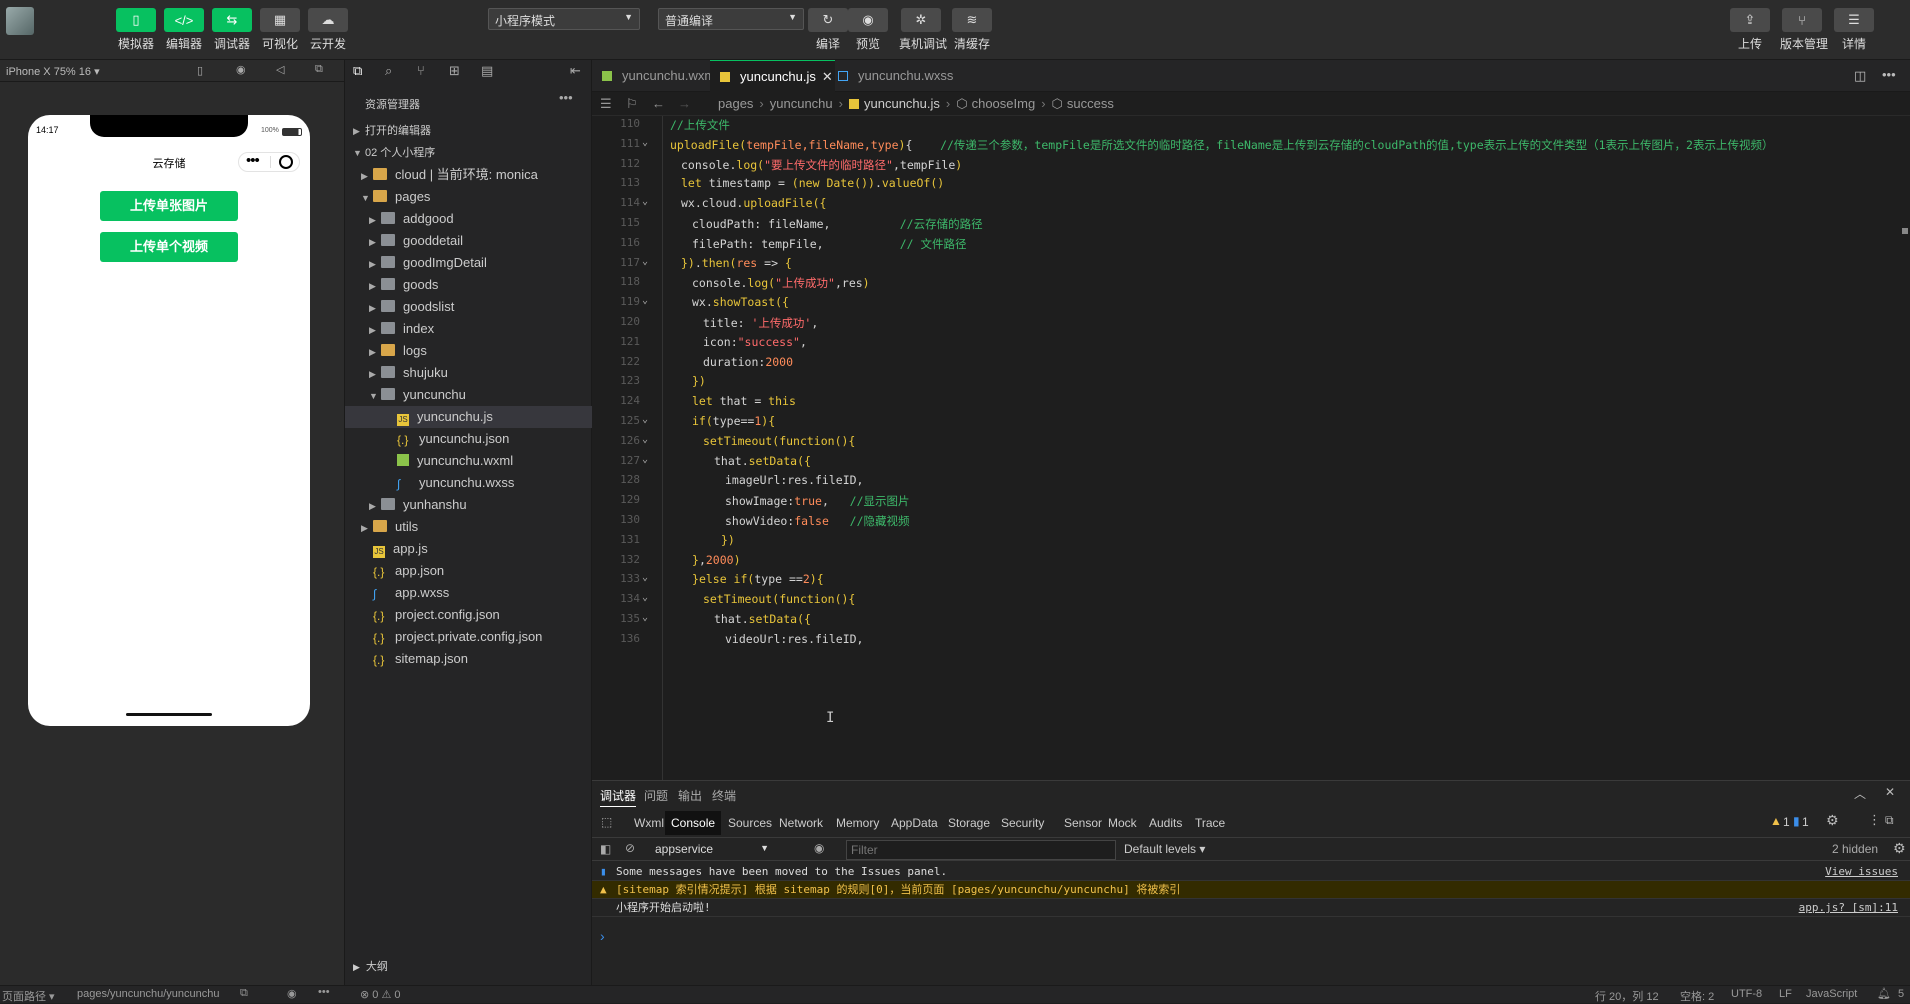 This screenshot has width=1910, height=1004. Describe the element at coordinates (630, 848) in the screenshot. I see `clear-console-icon: ⊘` at that location.